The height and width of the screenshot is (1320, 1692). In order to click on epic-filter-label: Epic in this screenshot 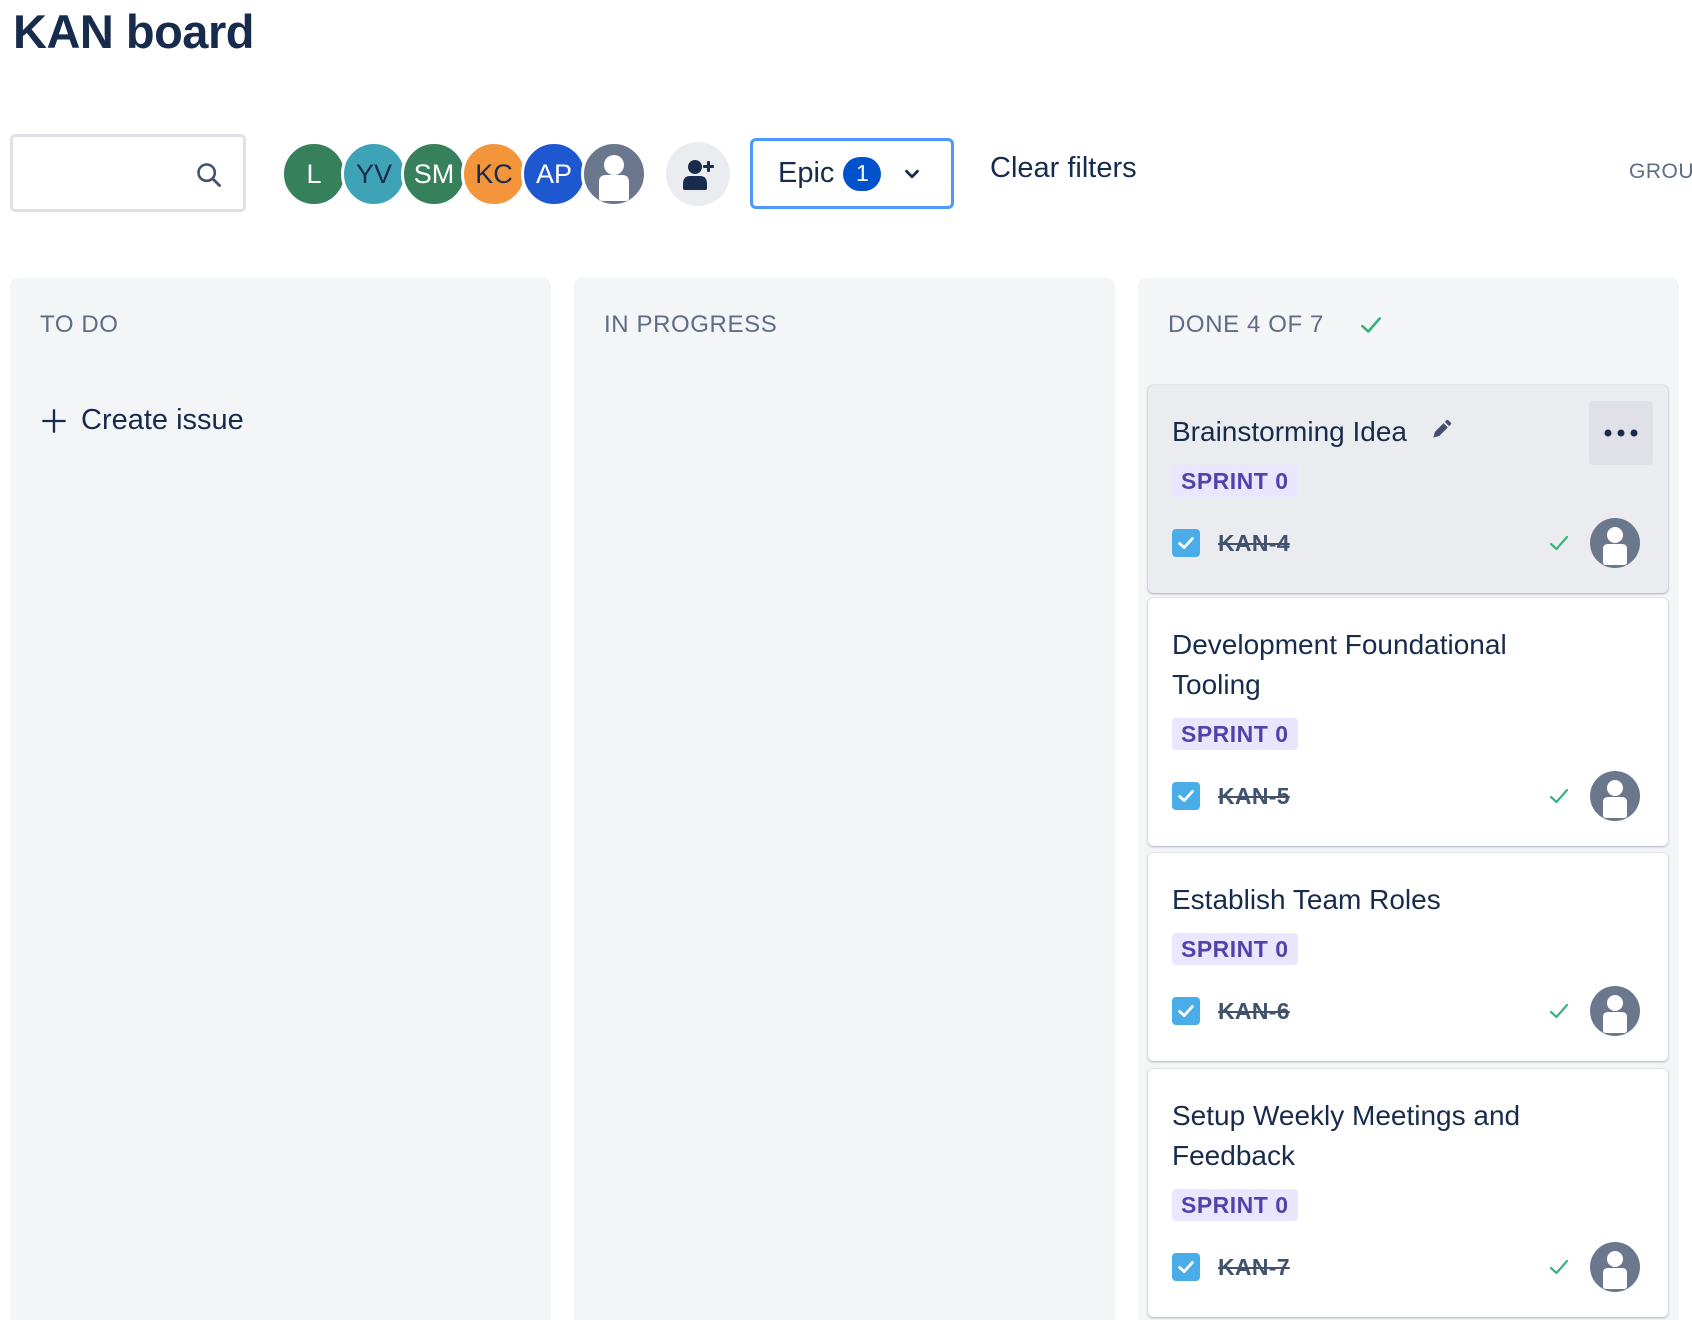, I will do `click(806, 173)`.